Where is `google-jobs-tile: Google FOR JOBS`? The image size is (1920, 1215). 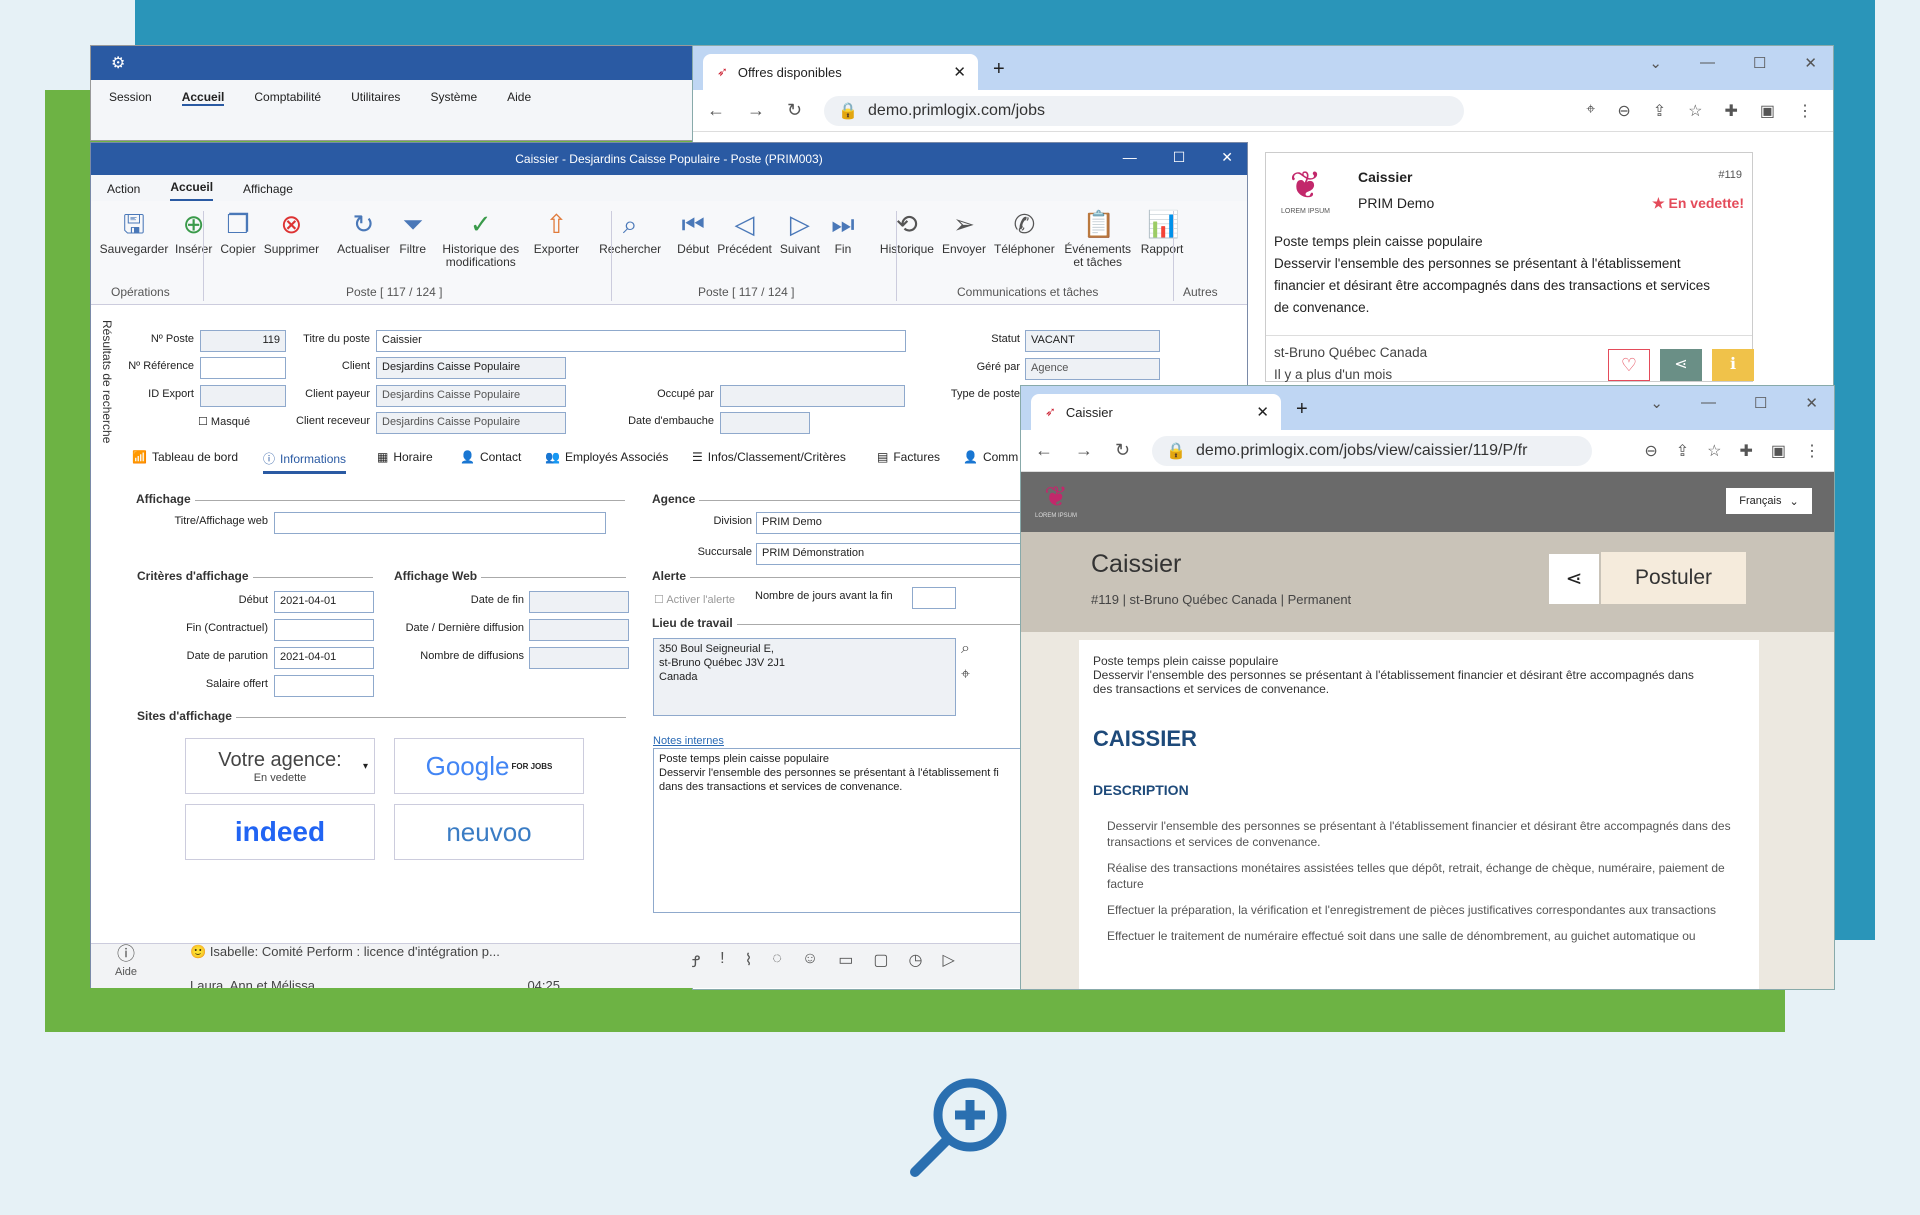 google-jobs-tile: Google FOR JOBS is located at coordinates (489, 766).